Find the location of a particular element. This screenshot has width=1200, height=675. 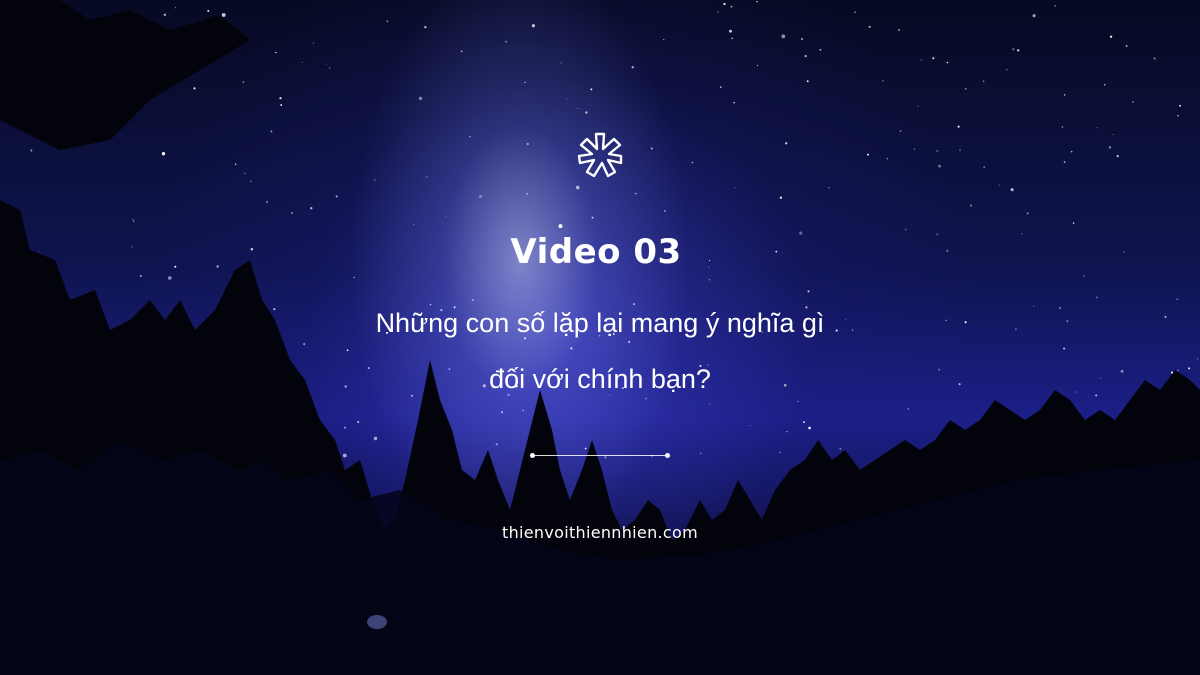

divider-dot-right is located at coordinates (667, 455).